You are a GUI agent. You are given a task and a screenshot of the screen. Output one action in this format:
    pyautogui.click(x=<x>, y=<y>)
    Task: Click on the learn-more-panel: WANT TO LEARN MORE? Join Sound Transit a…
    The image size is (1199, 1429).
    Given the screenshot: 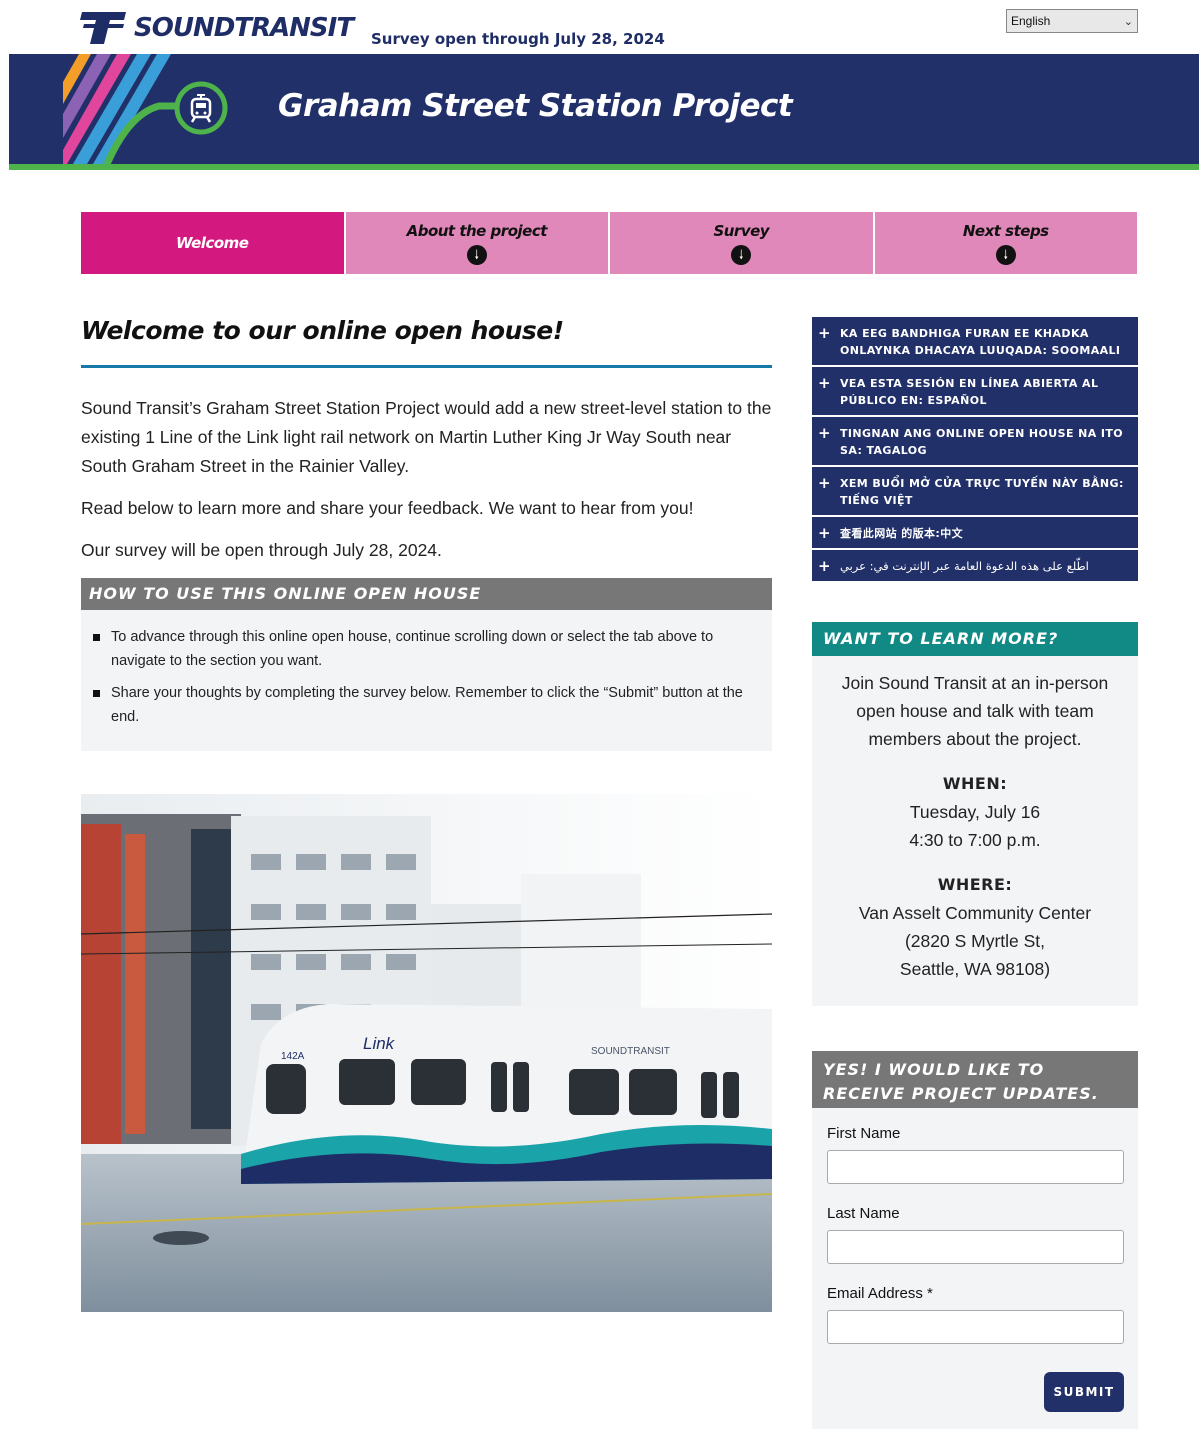 What is the action you would take?
    pyautogui.click(x=975, y=814)
    